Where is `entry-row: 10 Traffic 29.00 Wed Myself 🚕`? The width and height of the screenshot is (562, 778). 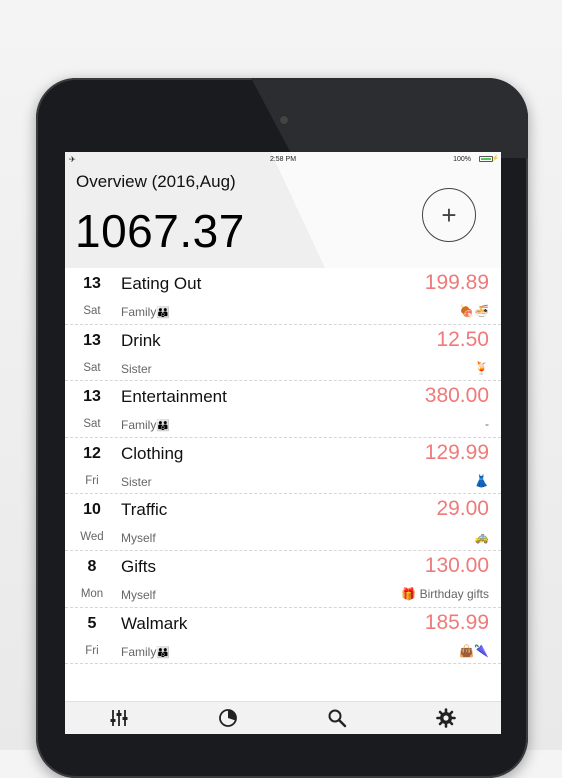
entry-row: 10 Traffic 29.00 Wed Myself 🚕 is located at coordinates (283, 522).